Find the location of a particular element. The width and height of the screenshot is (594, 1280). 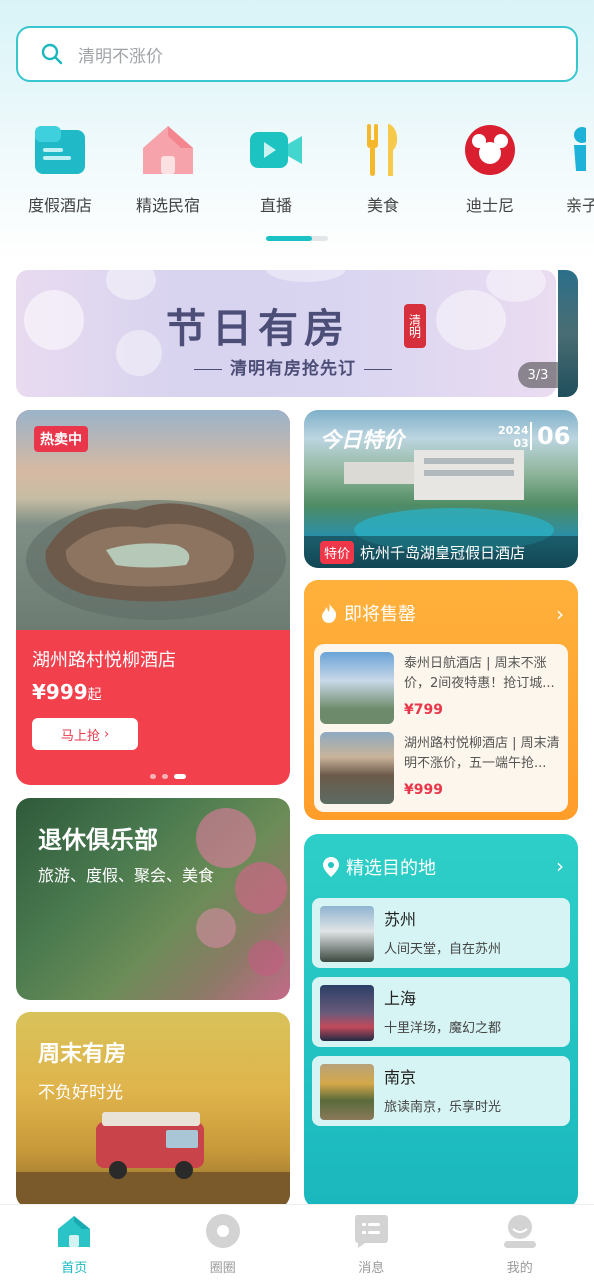

category-hotel: 度假酒店 is located at coordinates (60, 168).